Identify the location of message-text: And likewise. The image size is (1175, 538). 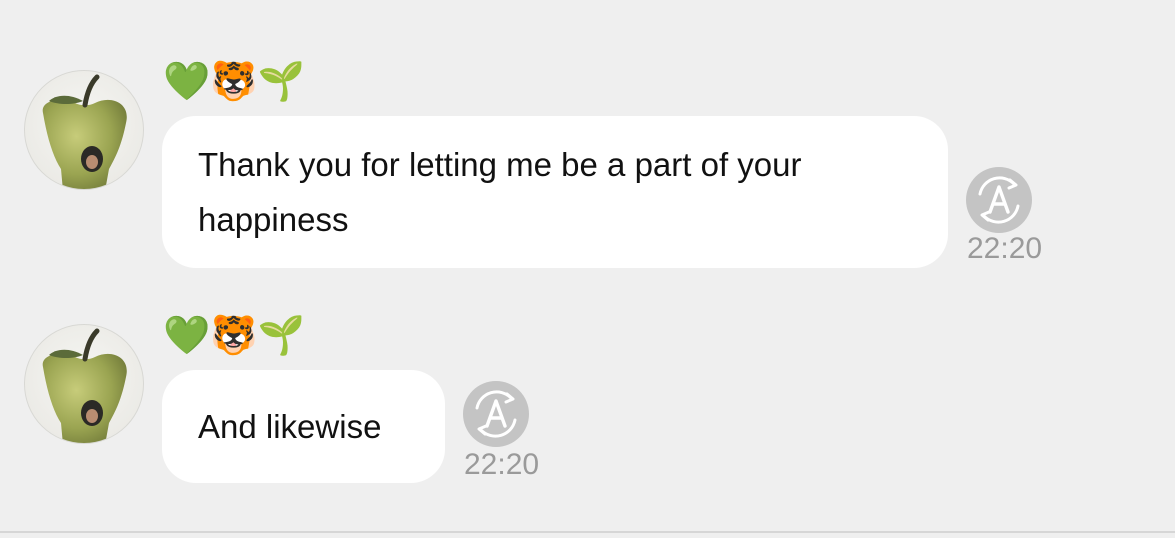
(290, 426).